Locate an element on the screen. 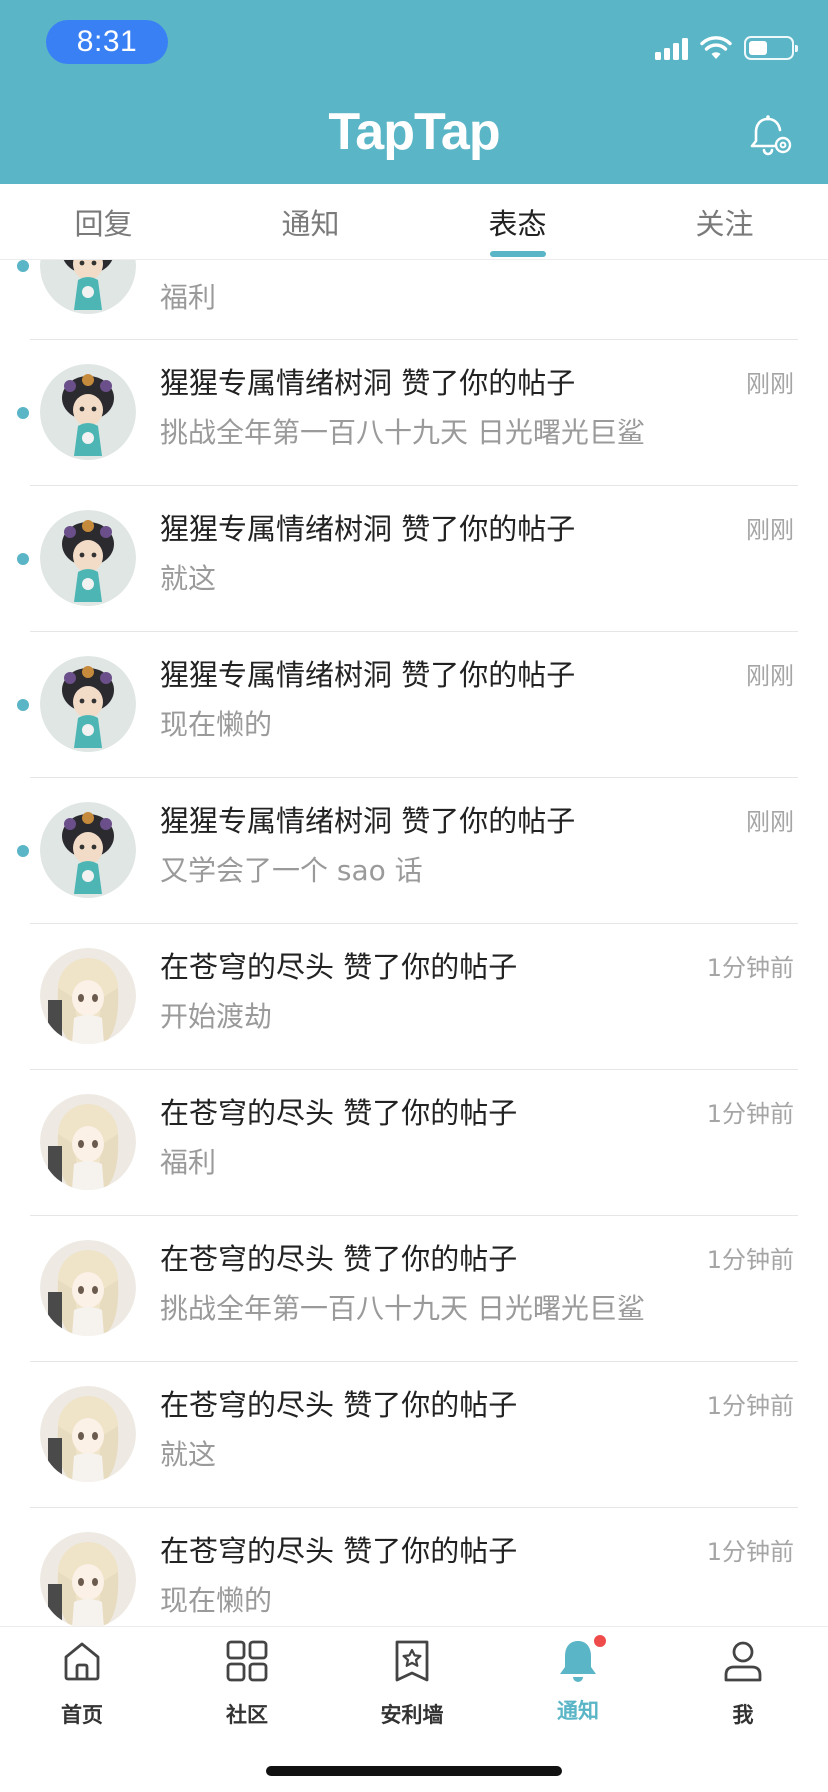  list-item: 在苍穹的尽头 赞了你的帖子 福利 1分钟前 is located at coordinates (414, 1143).